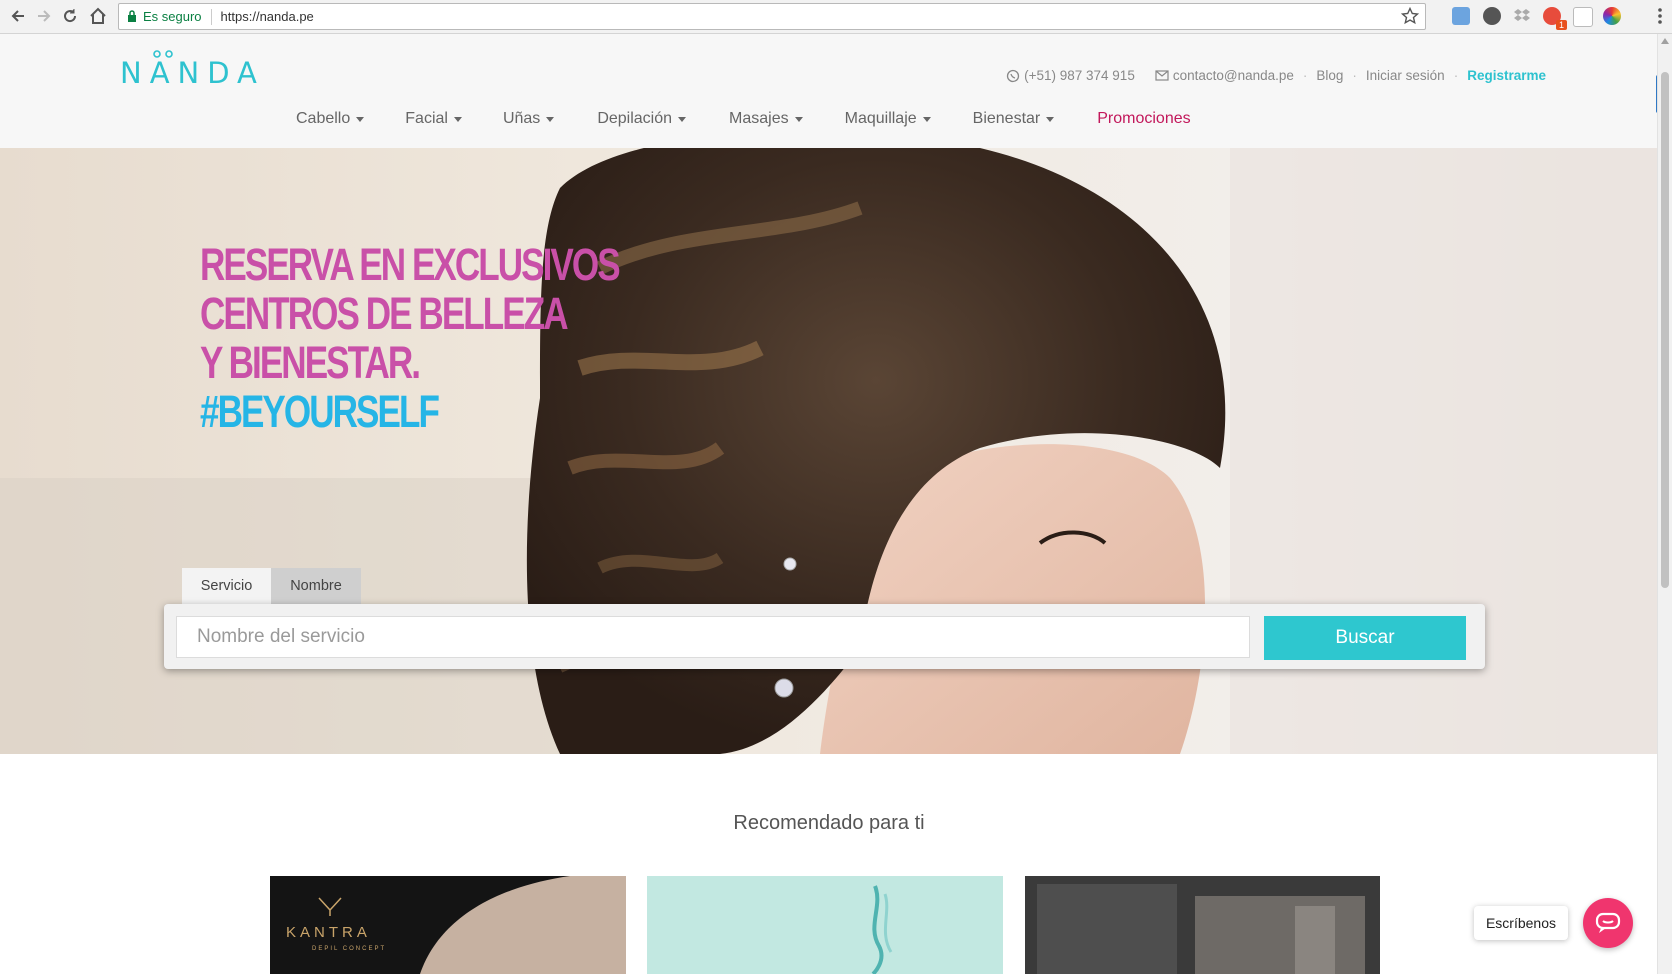 This screenshot has width=1672, height=974. What do you see at coordinates (759, 118) in the screenshot?
I see `nav-label: Masajes` at bounding box center [759, 118].